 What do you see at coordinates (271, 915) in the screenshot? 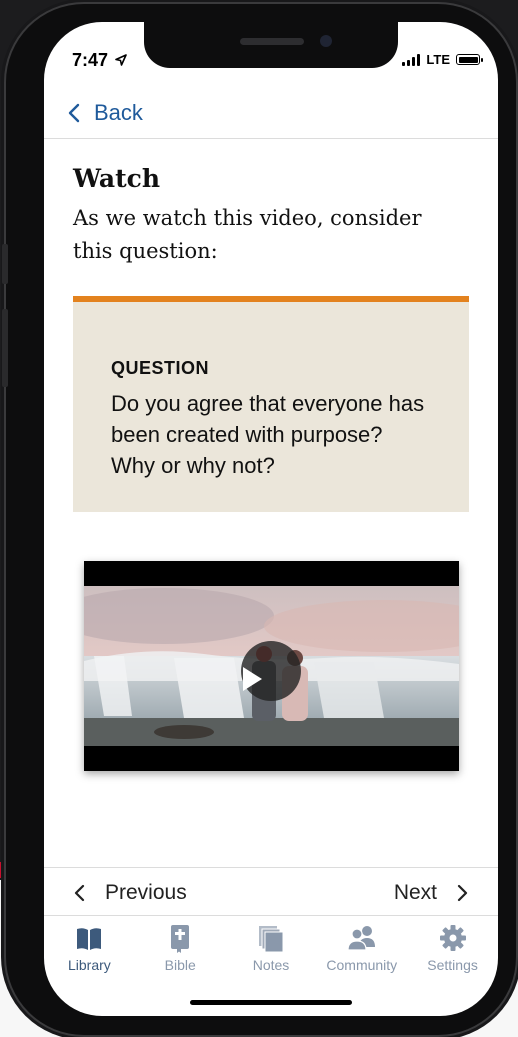
I see `tabbar-divider` at bounding box center [271, 915].